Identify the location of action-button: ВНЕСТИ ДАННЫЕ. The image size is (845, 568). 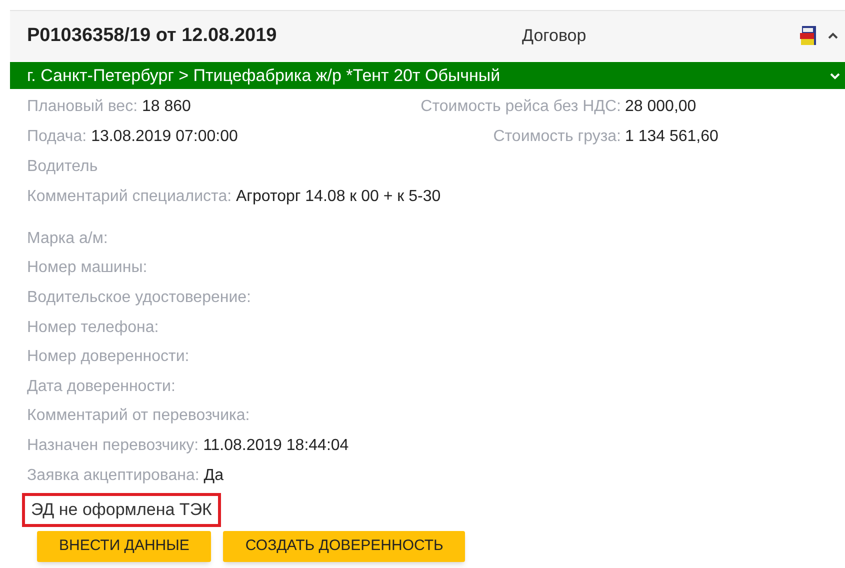
(124, 546).